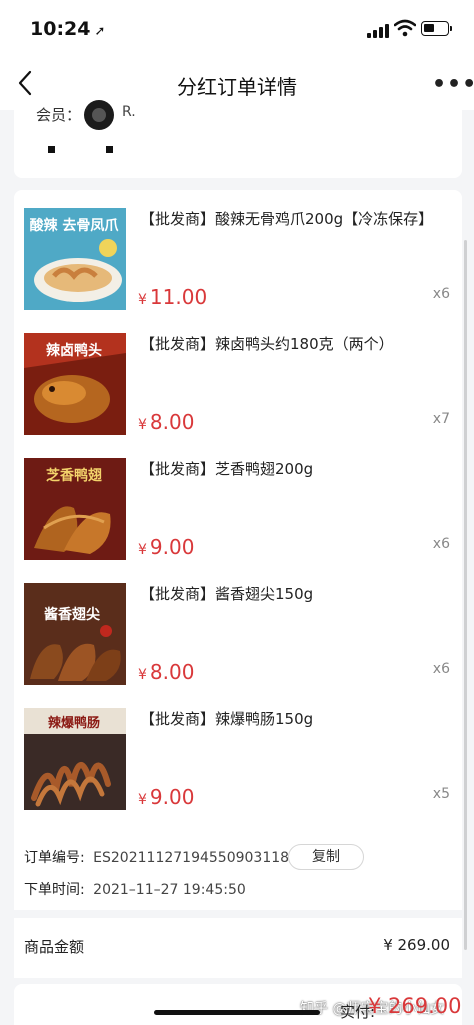  Describe the element at coordinates (54, 890) in the screenshot. I see `order-time-label: 下单时间:` at that location.